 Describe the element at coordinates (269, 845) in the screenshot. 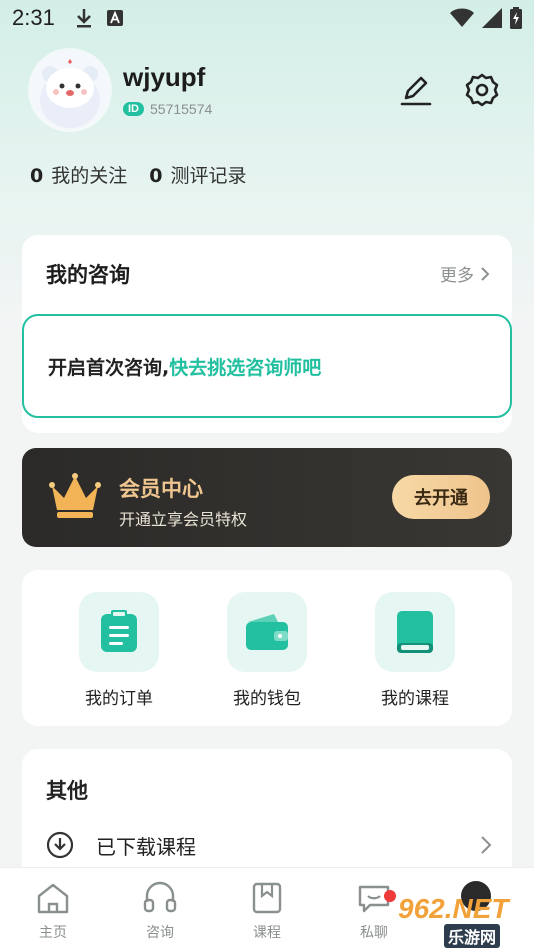

I see `downloaded-courses-row: 已下载课程` at that location.